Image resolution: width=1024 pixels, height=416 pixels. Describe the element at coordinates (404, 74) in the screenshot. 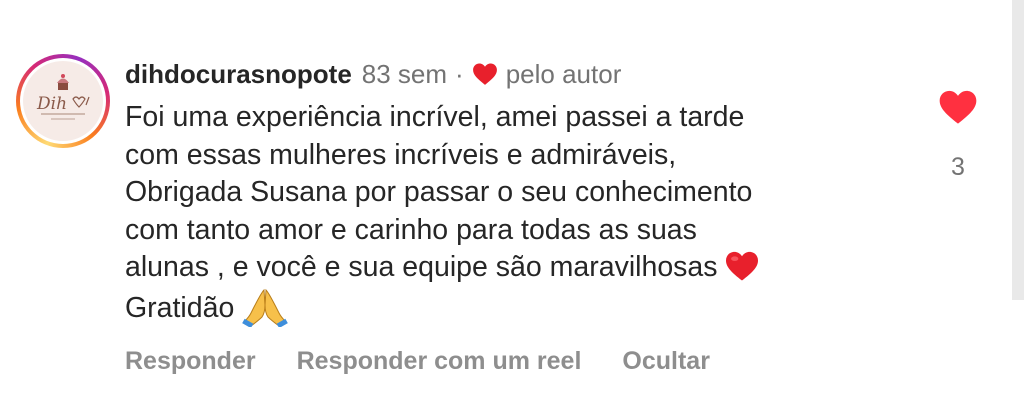

I see `comment-timestamp: 83 sem` at that location.